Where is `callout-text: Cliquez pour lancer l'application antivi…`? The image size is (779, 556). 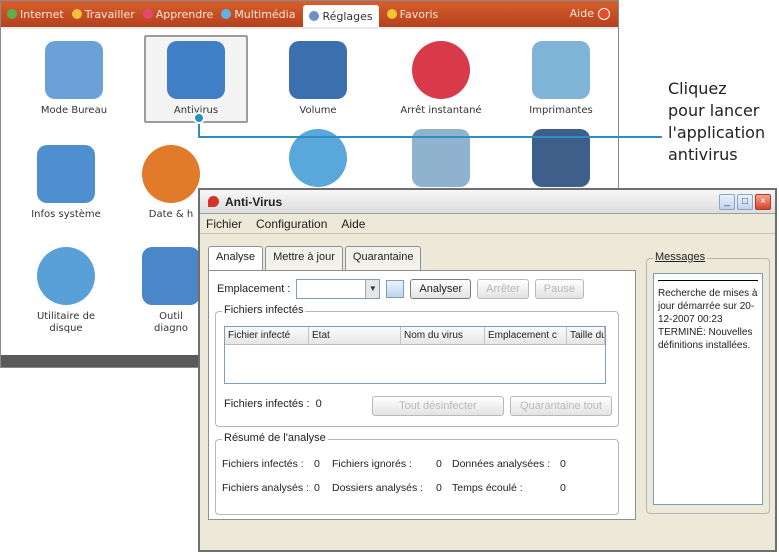
callout-text: Cliquez pour lancer l'application antivi… is located at coordinates (716, 122).